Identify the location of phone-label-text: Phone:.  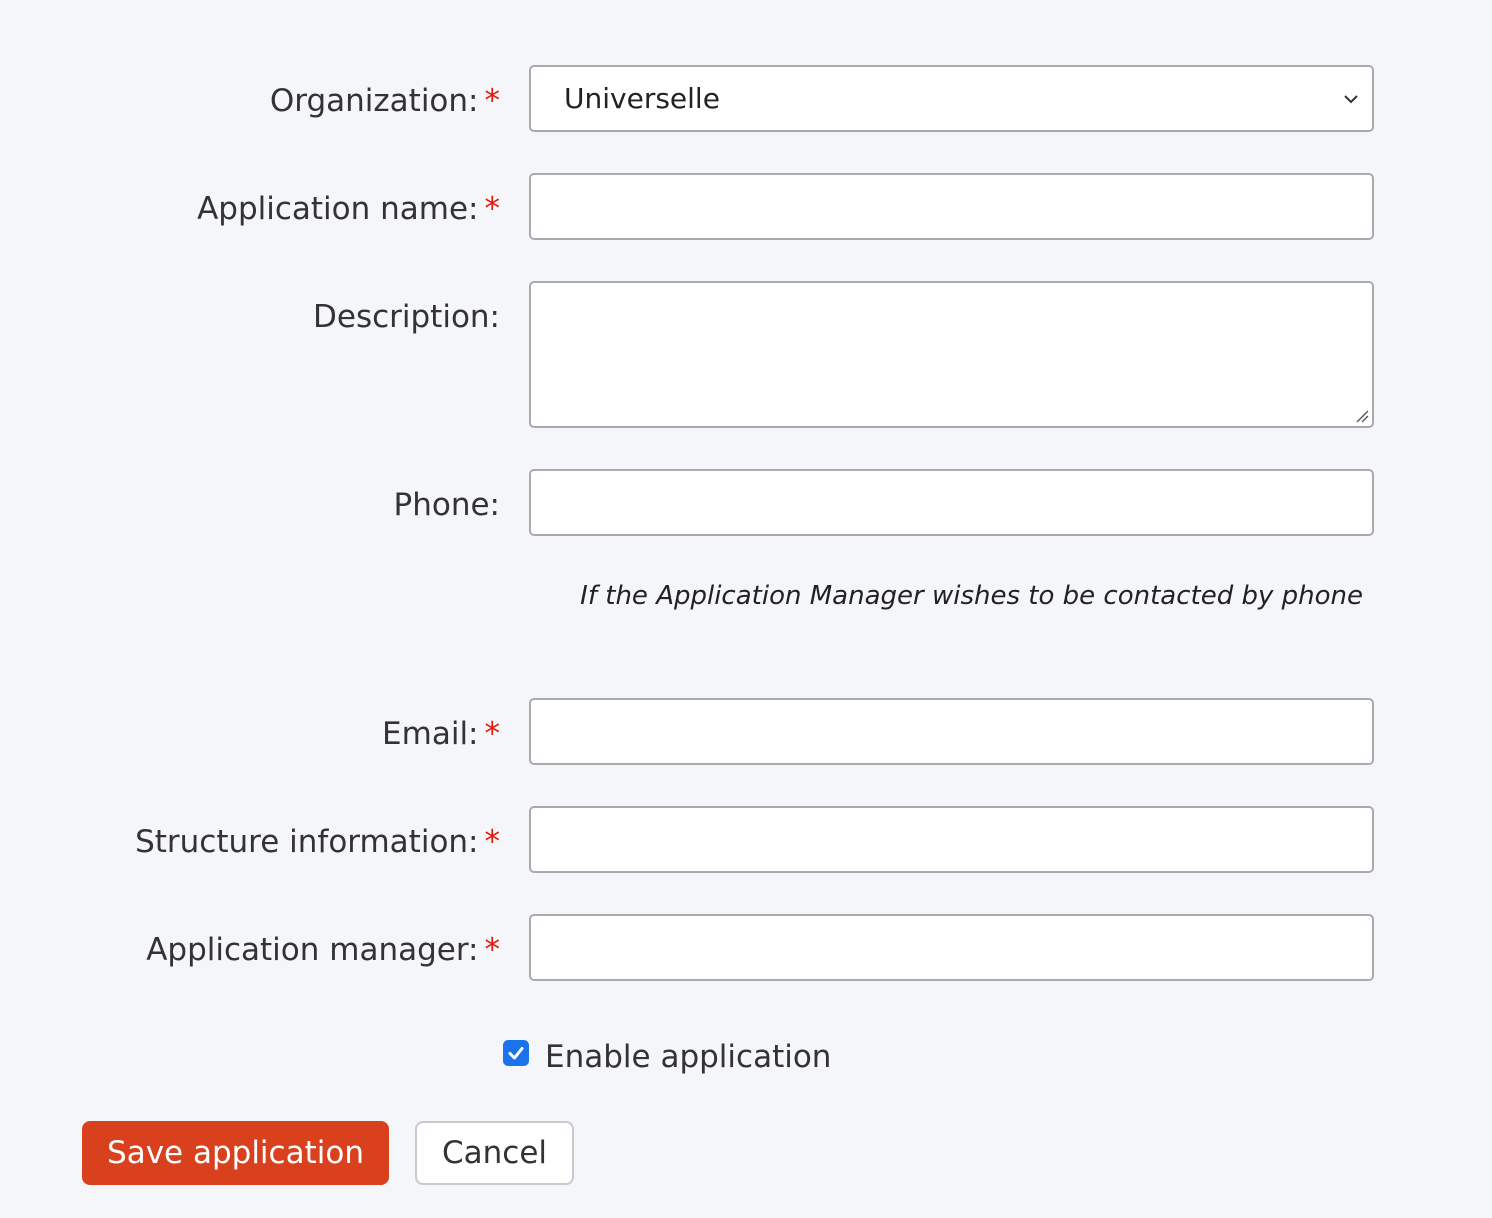
(446, 505).